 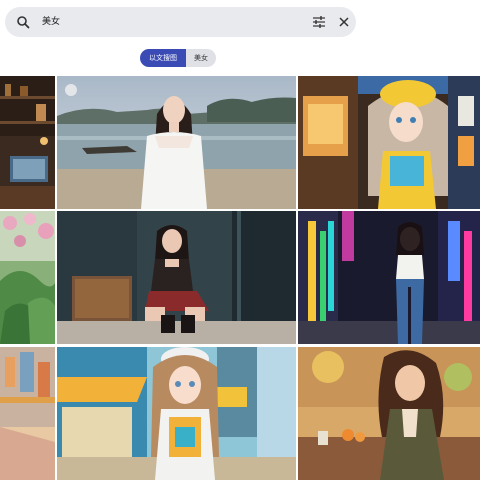 What do you see at coordinates (176, 277) in the screenshot?
I see `image-girl-crouching-doorway` at bounding box center [176, 277].